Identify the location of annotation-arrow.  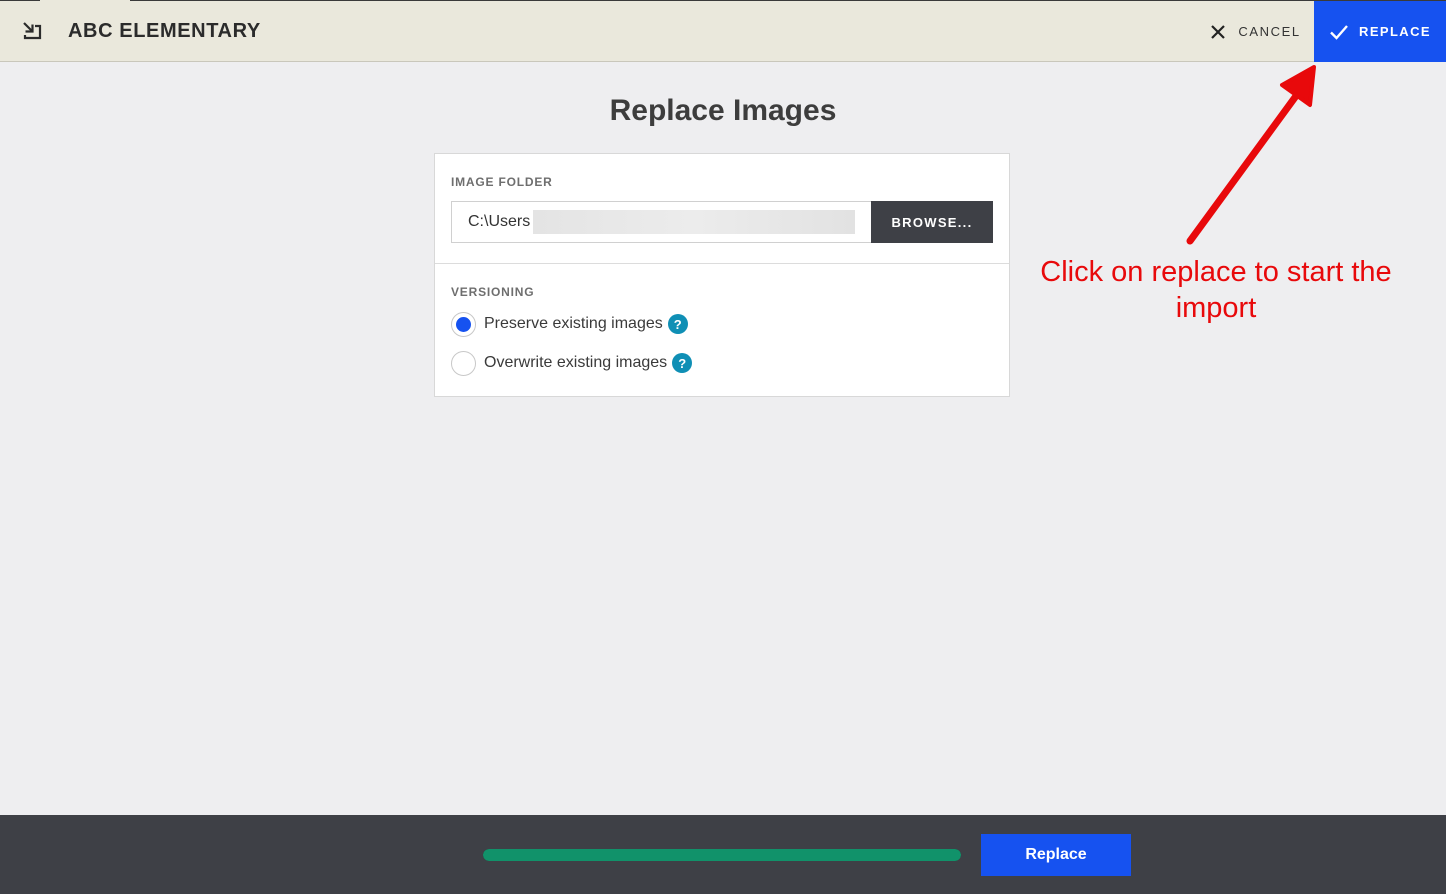
(1251, 155).